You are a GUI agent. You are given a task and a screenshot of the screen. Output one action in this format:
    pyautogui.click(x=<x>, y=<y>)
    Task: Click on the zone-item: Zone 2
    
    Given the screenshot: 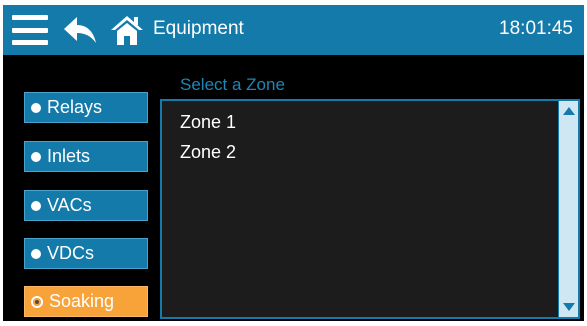 What is the action you would take?
    pyautogui.click(x=208, y=152)
    